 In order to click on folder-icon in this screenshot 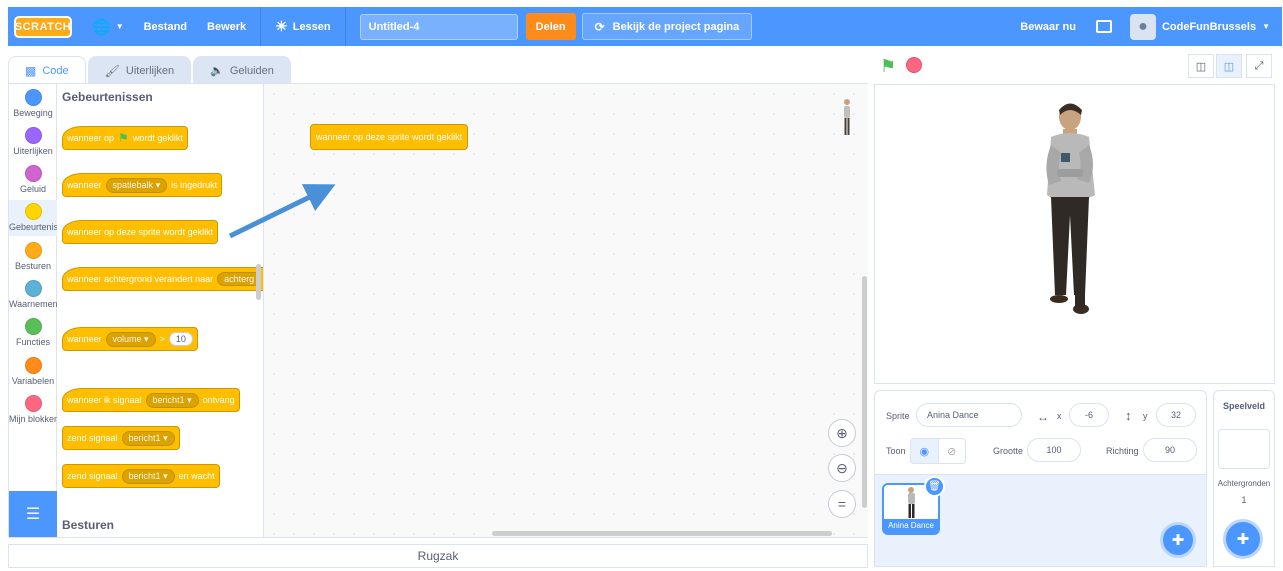, I will do `click(1103, 26)`.